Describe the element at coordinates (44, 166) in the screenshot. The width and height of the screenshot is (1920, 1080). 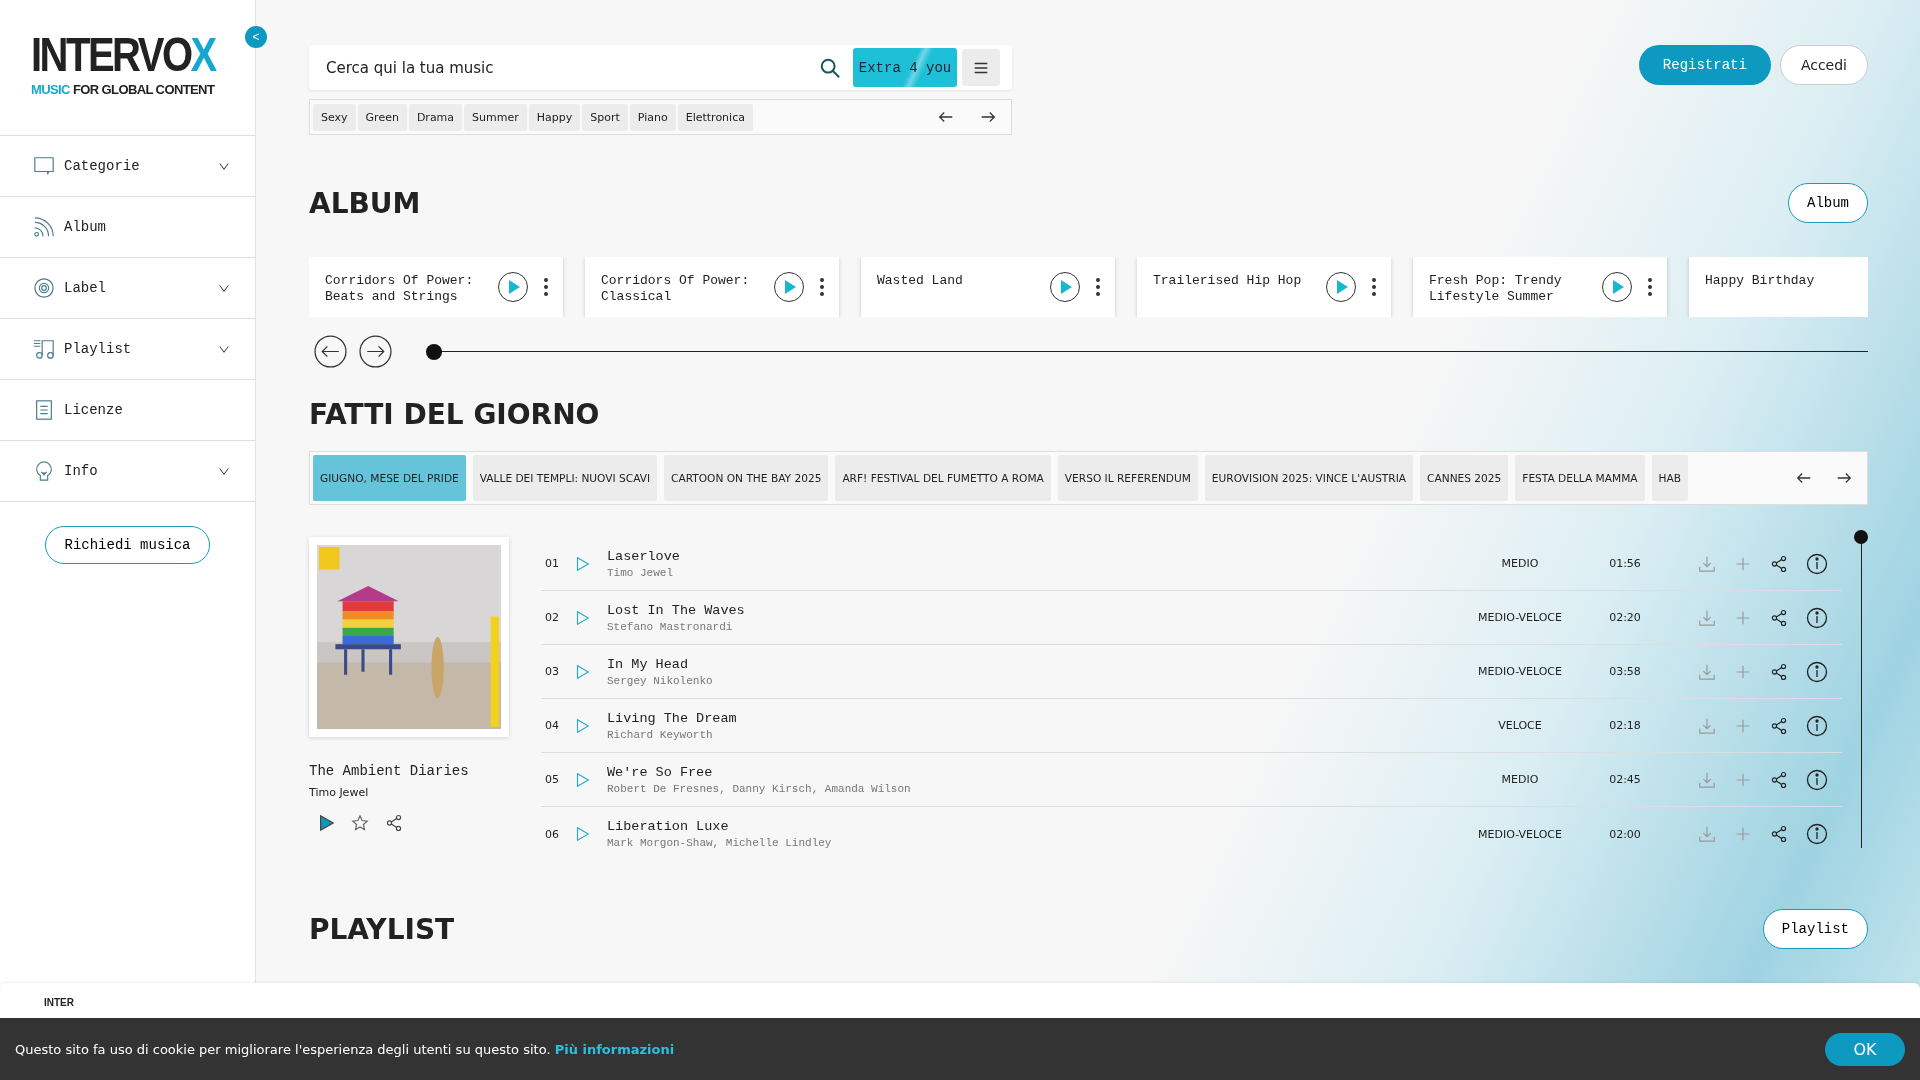
I see `chat-icon` at that location.